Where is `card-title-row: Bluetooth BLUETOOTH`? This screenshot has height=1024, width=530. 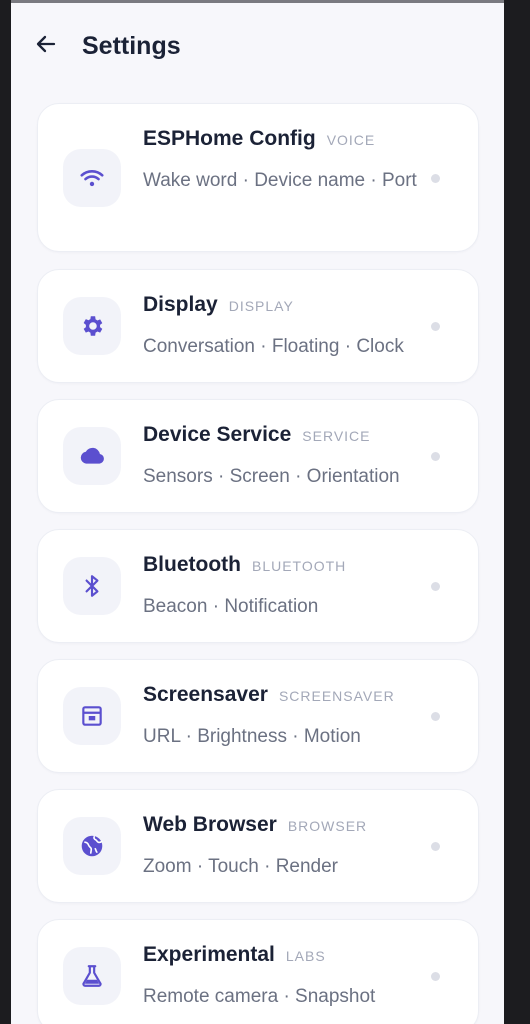 card-title-row: Bluetooth BLUETOOTH is located at coordinates (244, 565).